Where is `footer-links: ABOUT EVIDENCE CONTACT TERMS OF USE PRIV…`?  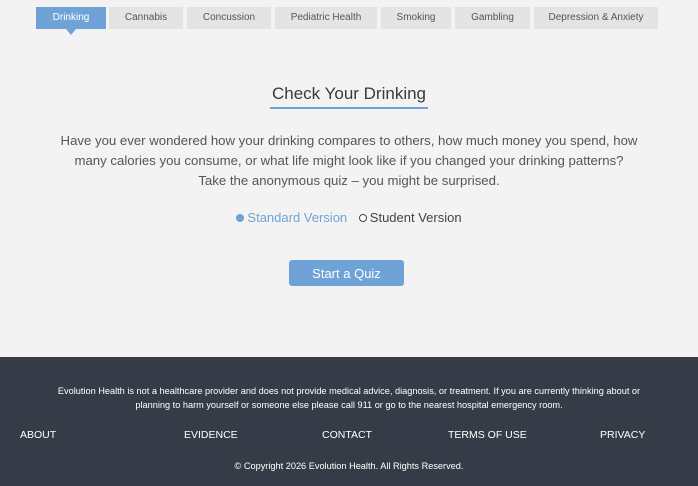 footer-links: ABOUT EVIDENCE CONTACT TERMS OF USE PRIV… is located at coordinates (349, 436).